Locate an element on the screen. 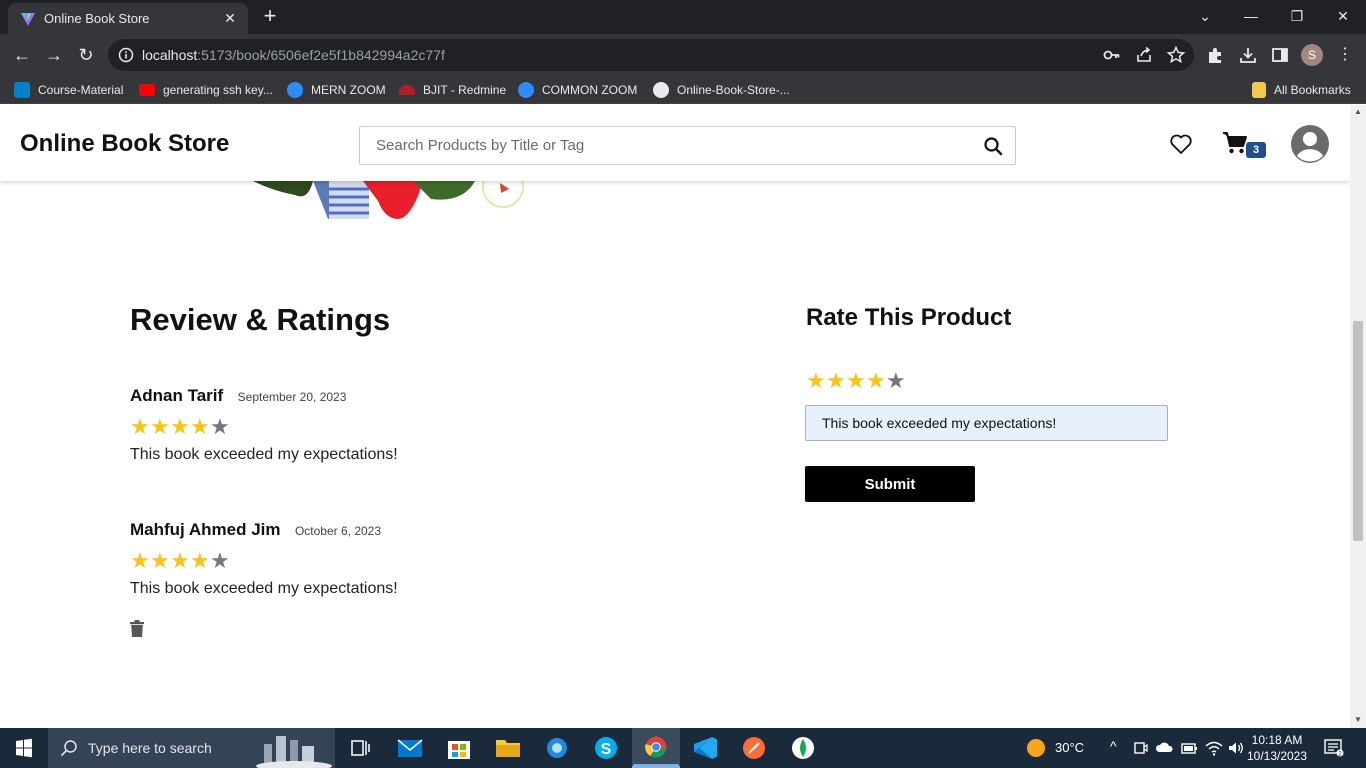  reviewer-name: Adnan Tarif is located at coordinates (177, 395).